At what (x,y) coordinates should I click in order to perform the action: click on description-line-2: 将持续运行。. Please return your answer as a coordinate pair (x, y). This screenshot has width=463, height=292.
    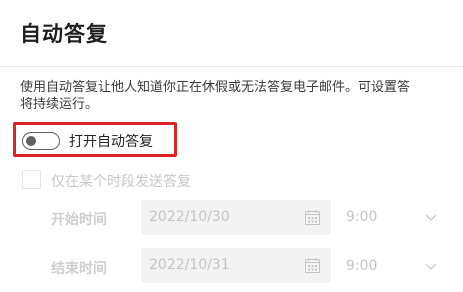
    Looking at the image, I should click on (59, 104).